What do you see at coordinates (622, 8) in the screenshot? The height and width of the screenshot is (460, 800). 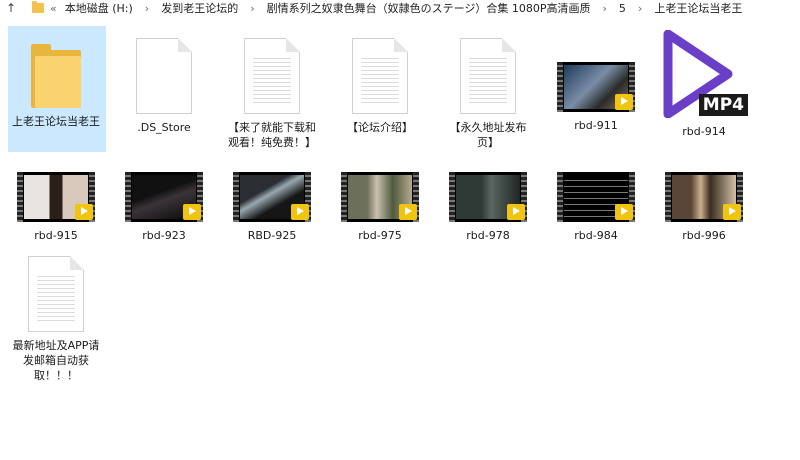 I see `breadcrumb-folder-3: 5` at bounding box center [622, 8].